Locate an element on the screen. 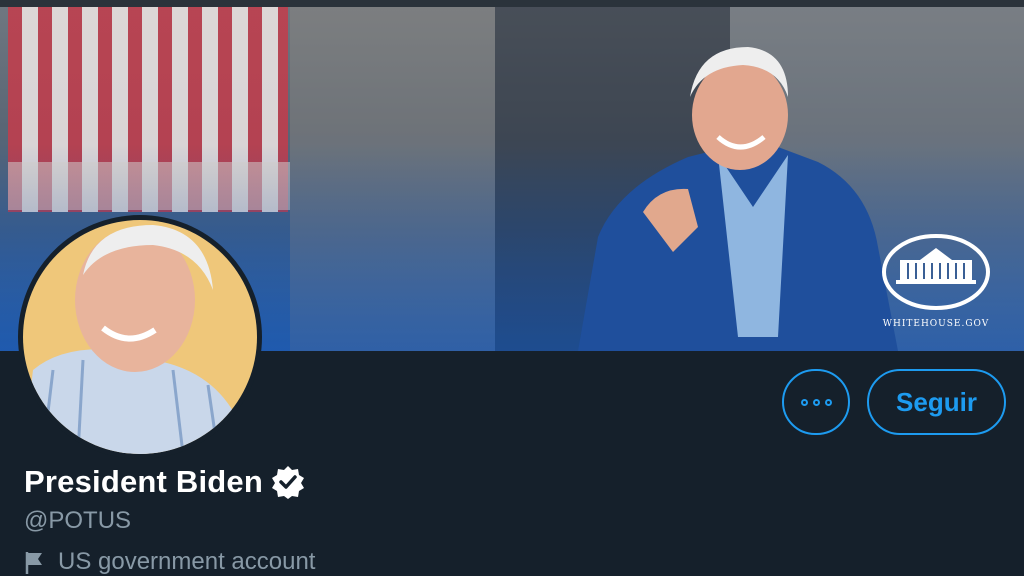  more-options-button is located at coordinates (816, 402).